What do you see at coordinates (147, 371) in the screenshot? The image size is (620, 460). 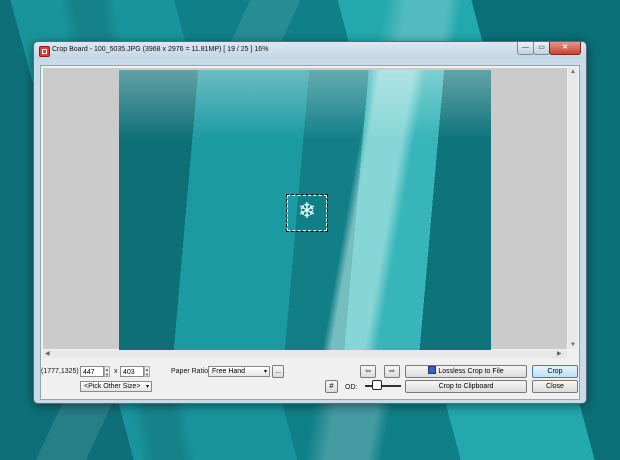 I see `height-spinner: ▲ ▼` at bounding box center [147, 371].